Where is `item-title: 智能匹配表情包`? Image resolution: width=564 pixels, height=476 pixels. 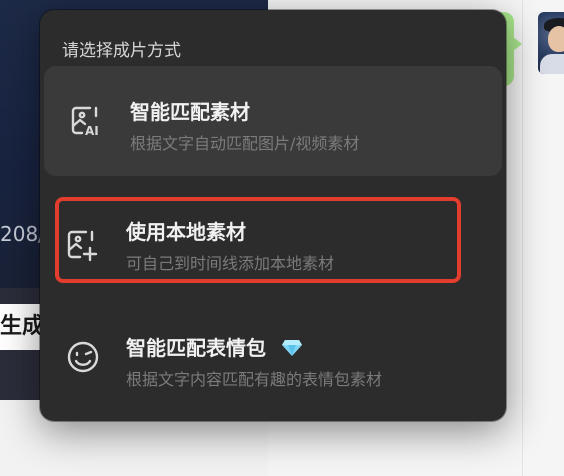 item-title: 智能匹配表情包 is located at coordinates (196, 348).